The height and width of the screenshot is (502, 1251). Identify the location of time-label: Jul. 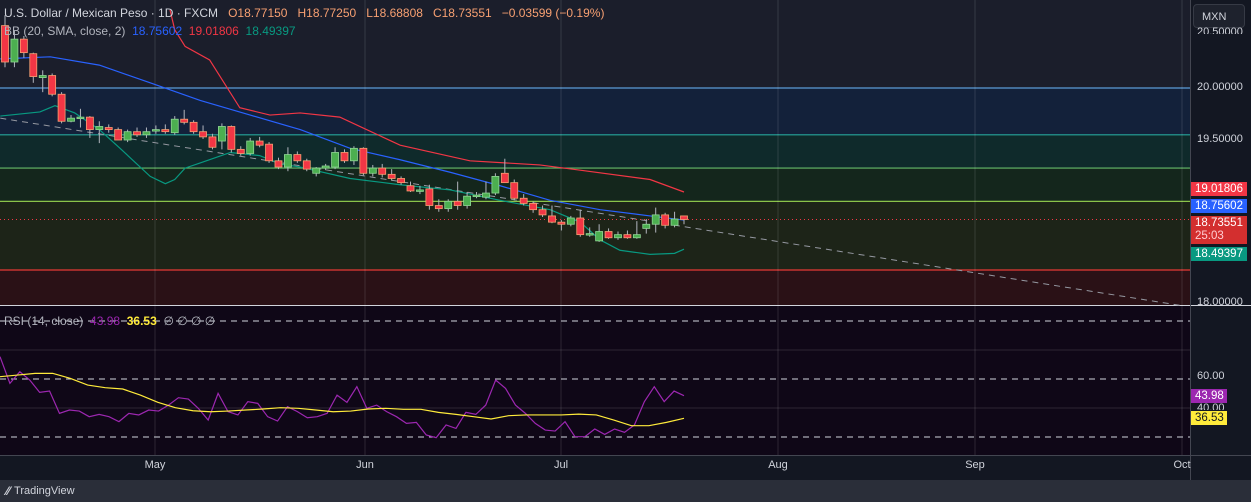
(561, 465).